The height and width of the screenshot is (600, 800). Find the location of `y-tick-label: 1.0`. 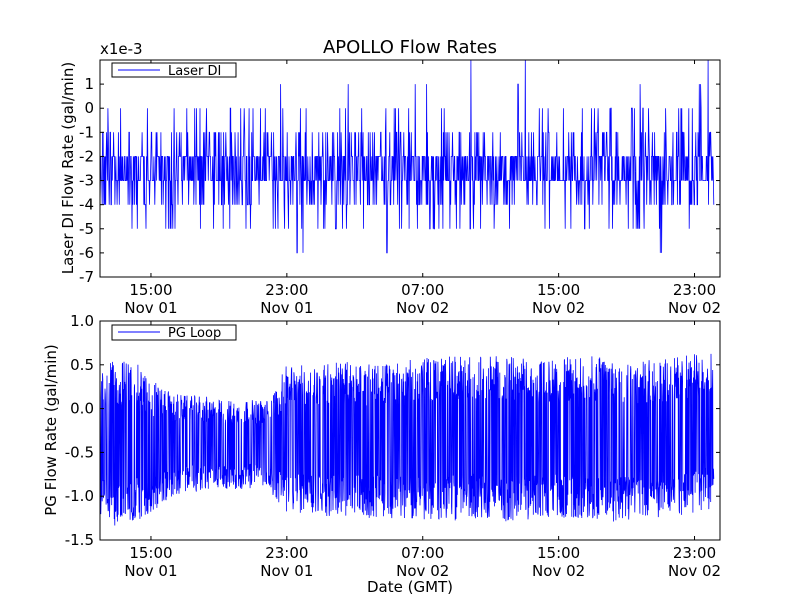

y-tick-label: 1.0 is located at coordinates (82, 321).